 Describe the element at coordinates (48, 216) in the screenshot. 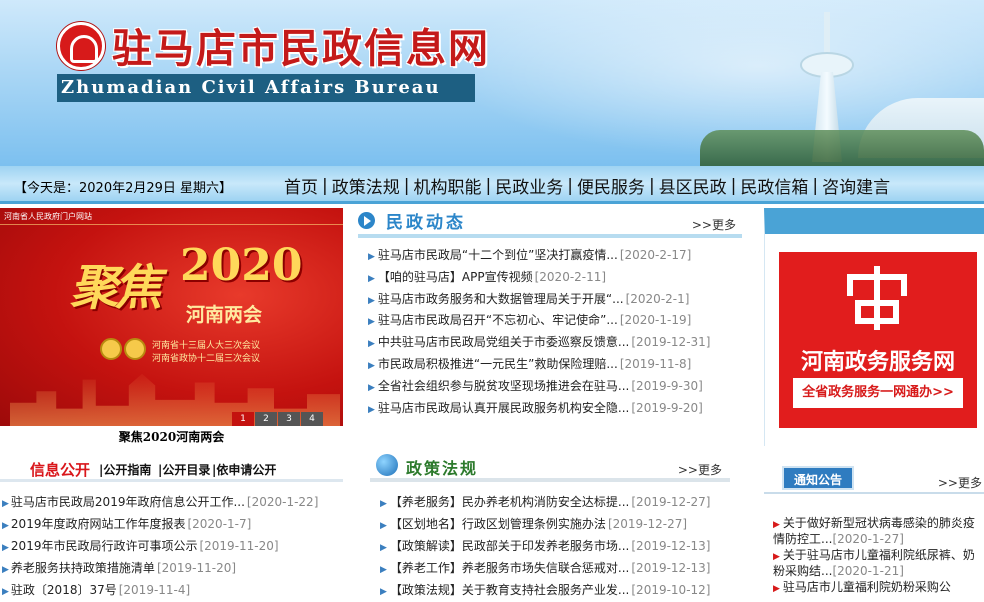

I see `slide-tag: 河南省人民政府门户网站` at that location.